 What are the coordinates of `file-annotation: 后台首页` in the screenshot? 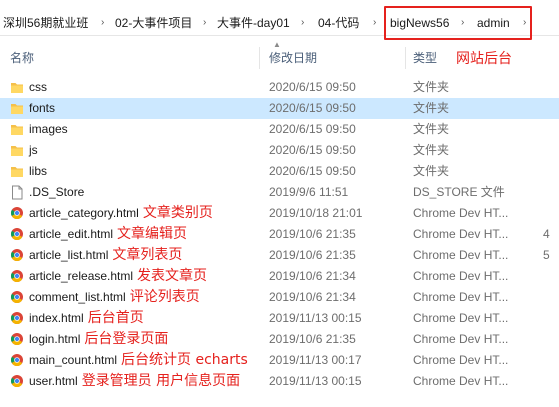 It's located at (115, 318).